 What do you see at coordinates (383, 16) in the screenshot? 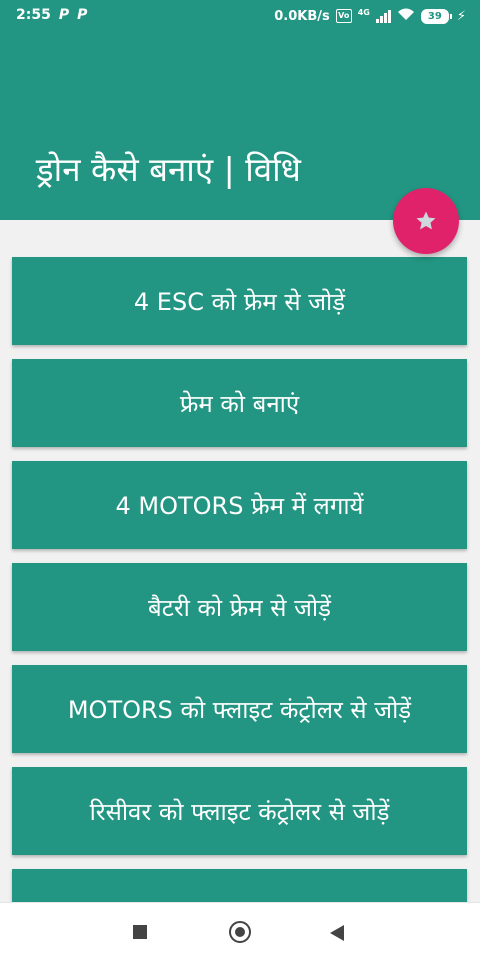
I see `signal-icon` at bounding box center [383, 16].